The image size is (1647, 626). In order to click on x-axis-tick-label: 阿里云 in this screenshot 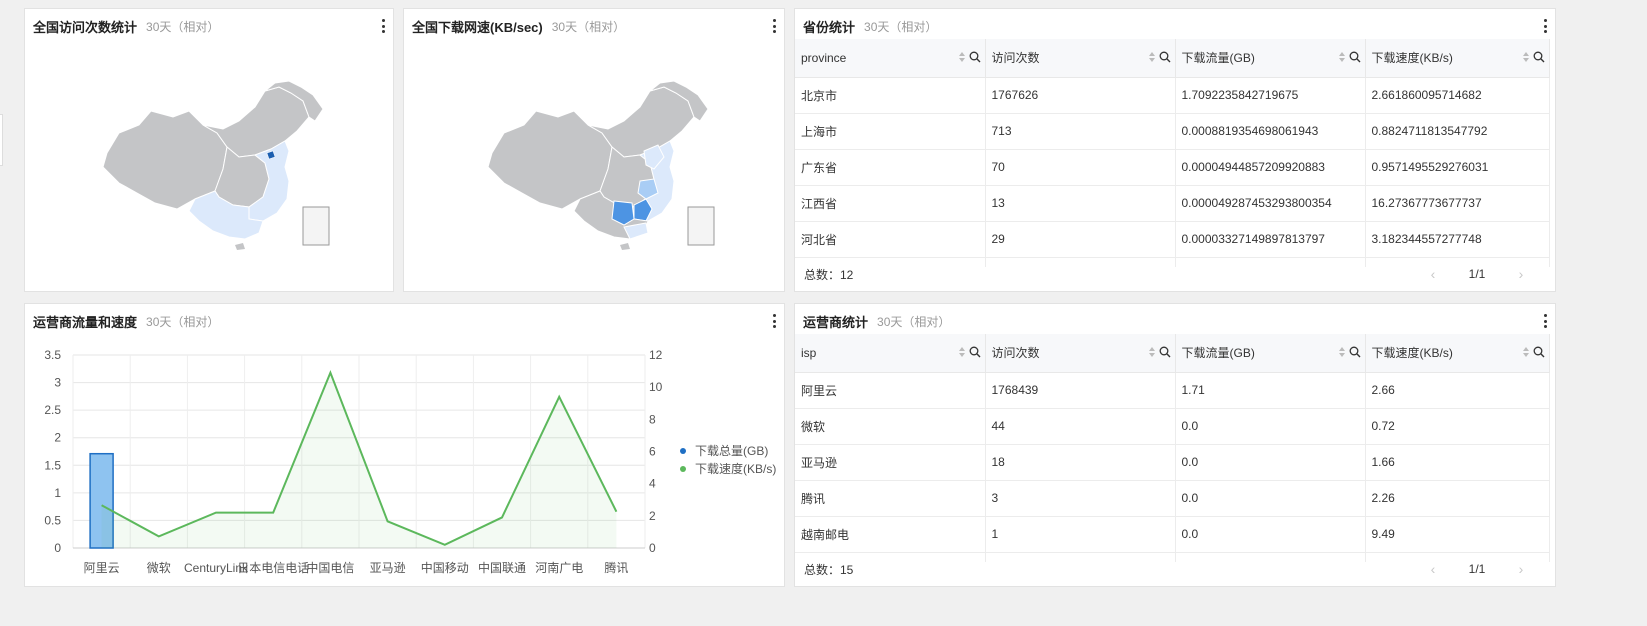, I will do `click(102, 568)`.